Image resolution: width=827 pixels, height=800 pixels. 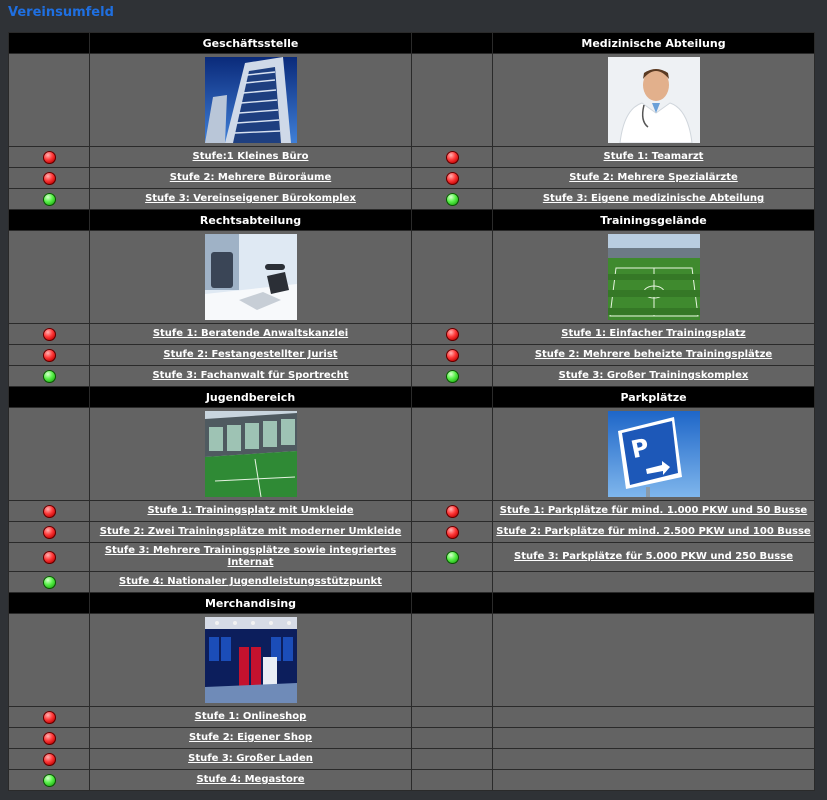 What do you see at coordinates (250, 43) in the screenshot?
I see `section-title-office: Geschäftsstelle` at bounding box center [250, 43].